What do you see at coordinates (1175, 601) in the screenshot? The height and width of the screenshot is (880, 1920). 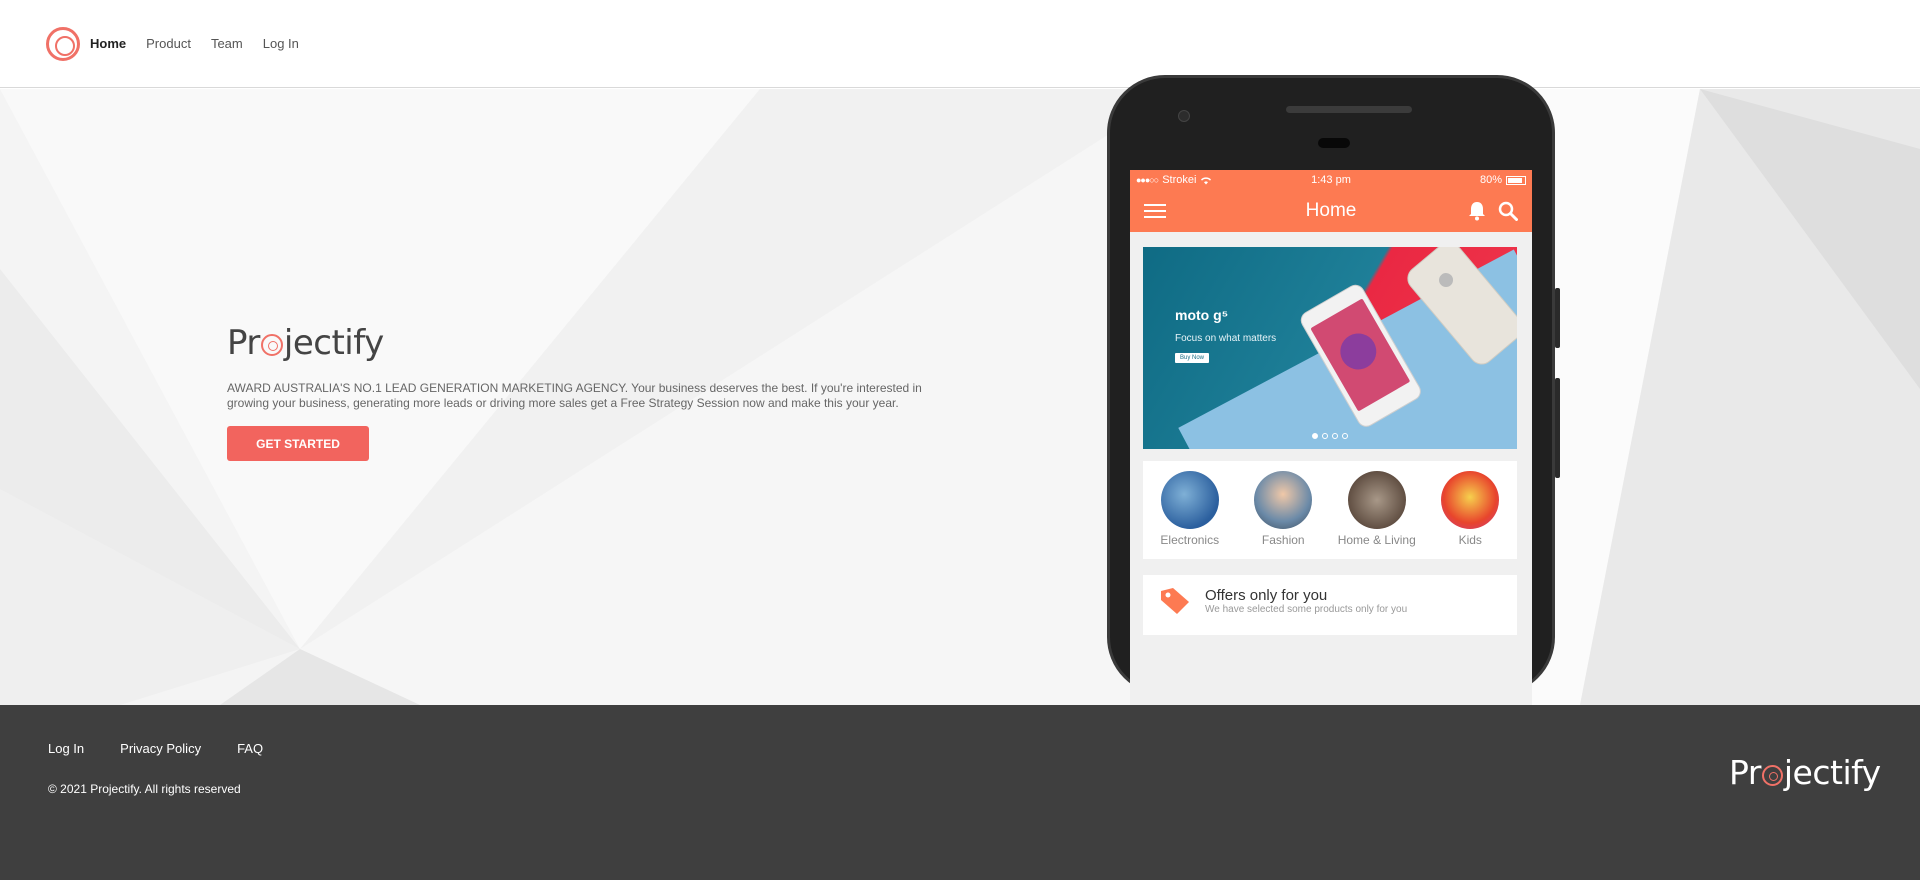 I see `tag-icon` at bounding box center [1175, 601].